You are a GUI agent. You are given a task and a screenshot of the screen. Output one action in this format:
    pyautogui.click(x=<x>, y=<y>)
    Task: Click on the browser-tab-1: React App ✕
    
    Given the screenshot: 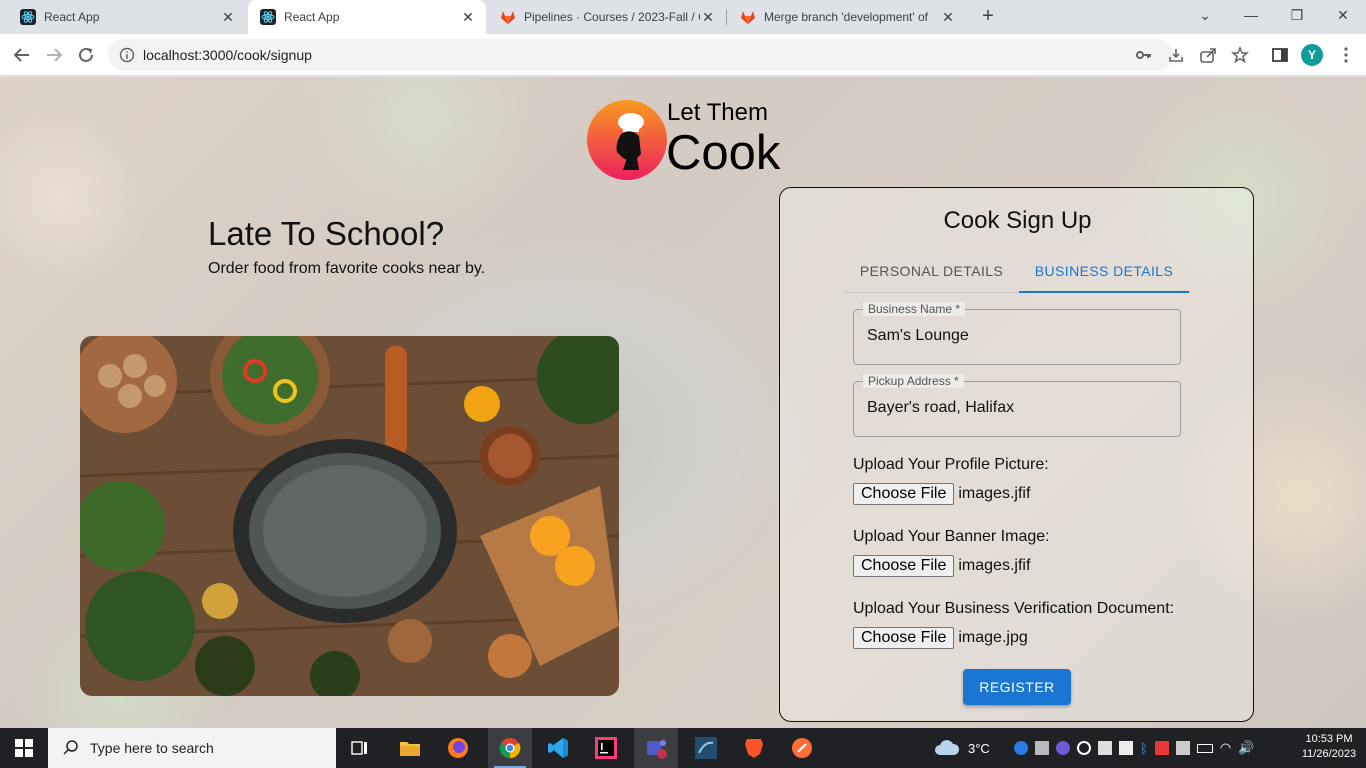 What is the action you would take?
    pyautogui.click(x=127, y=17)
    